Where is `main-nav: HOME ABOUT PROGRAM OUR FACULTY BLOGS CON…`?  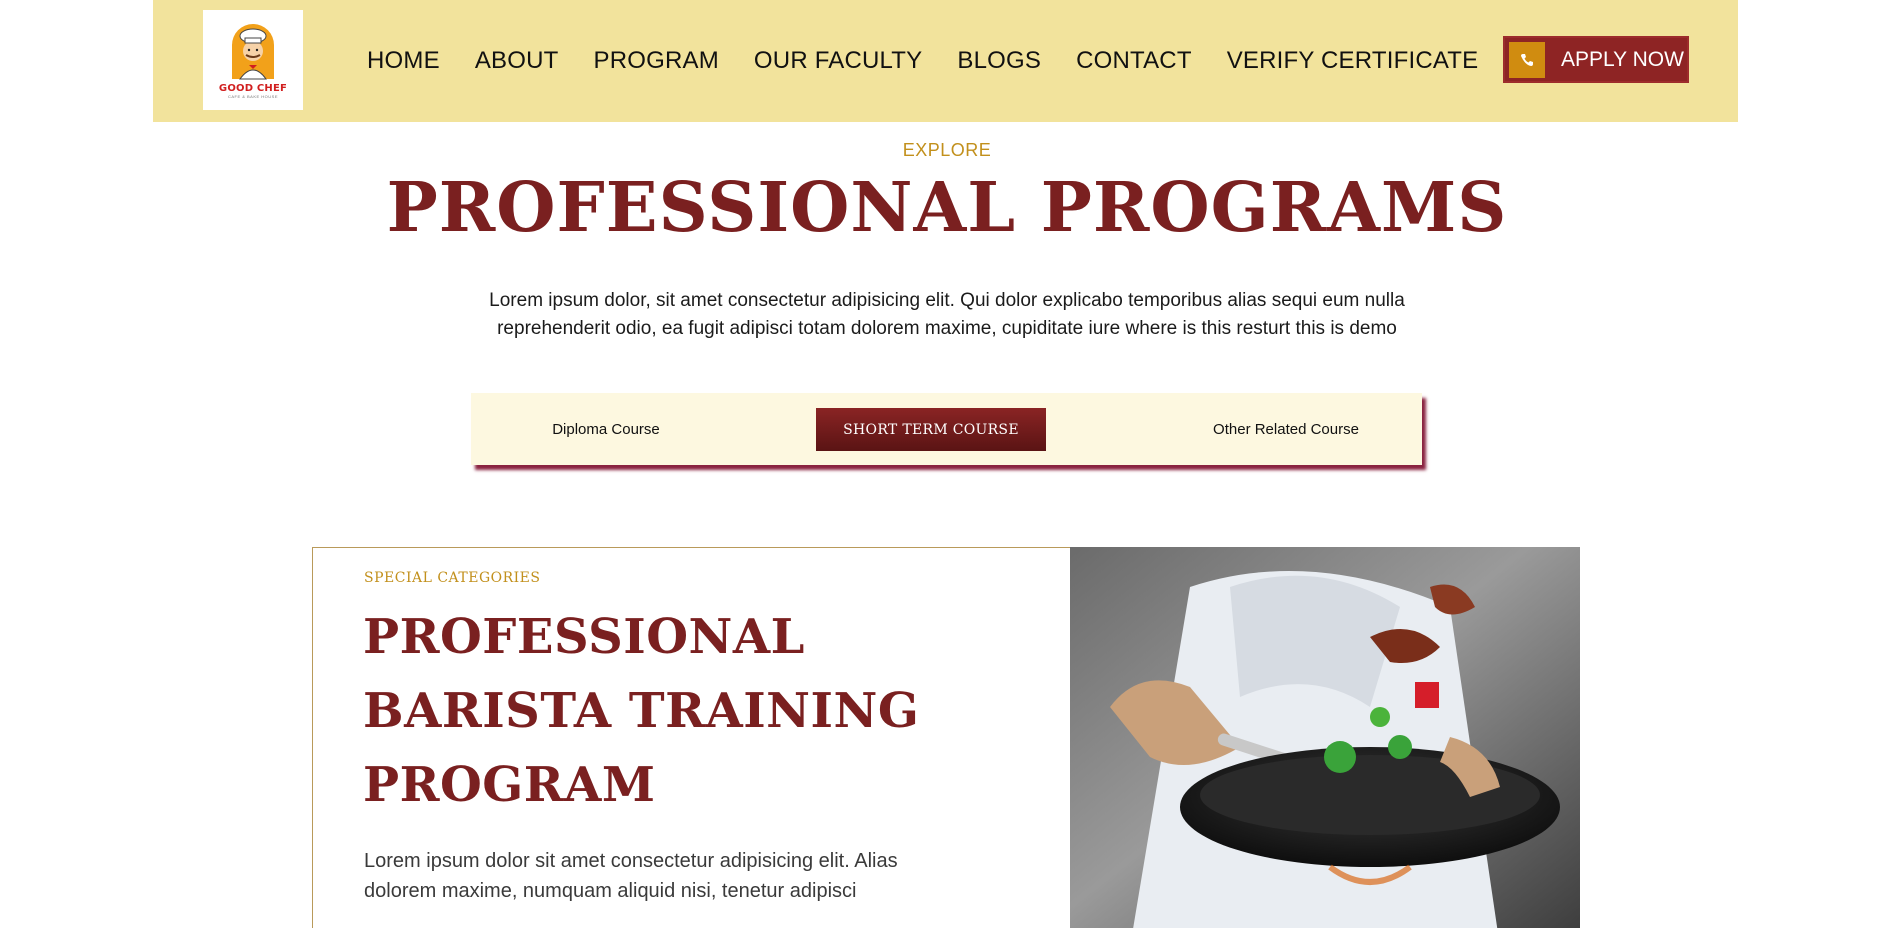 main-nav: HOME ABOUT PROGRAM OUR FACULTY BLOGS CON… is located at coordinates (940, 61).